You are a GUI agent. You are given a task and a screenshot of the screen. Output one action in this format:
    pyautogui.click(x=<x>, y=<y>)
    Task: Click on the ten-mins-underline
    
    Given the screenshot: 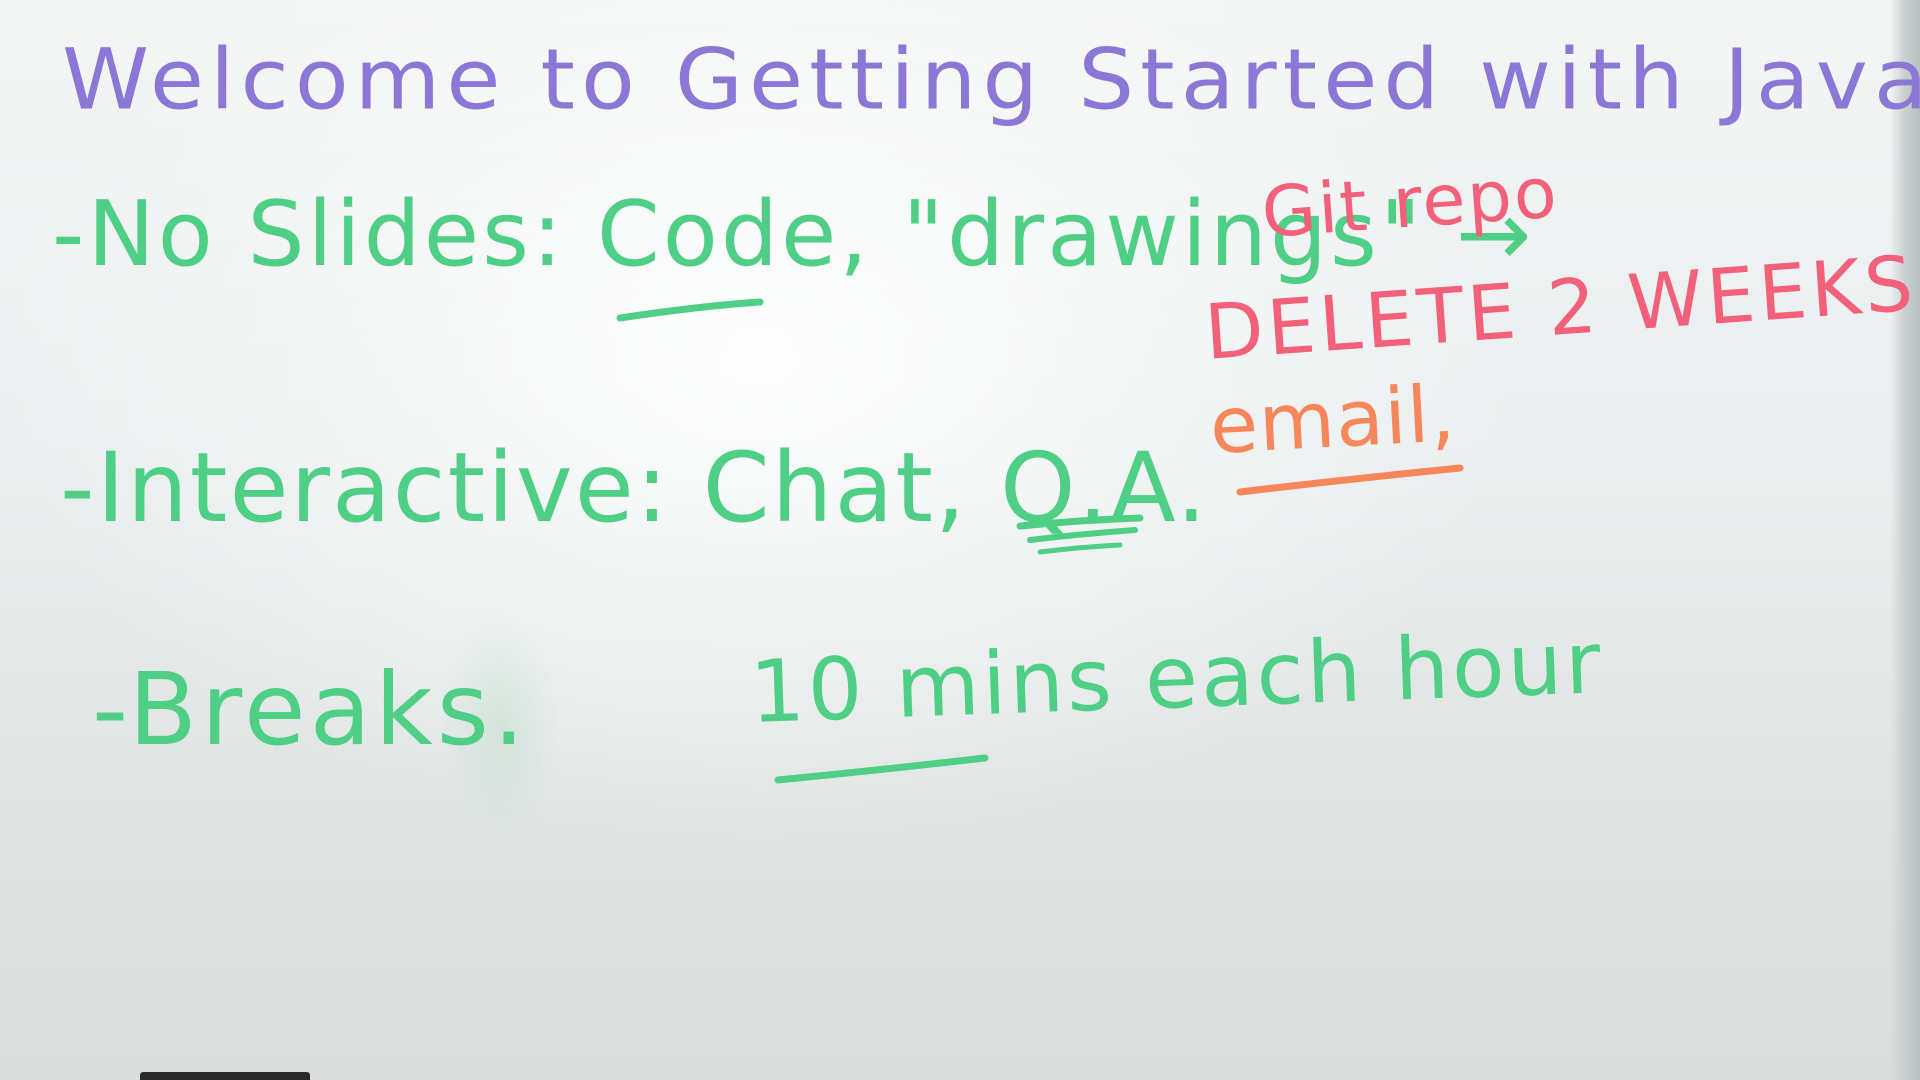 What is the action you would take?
    pyautogui.click(x=881, y=769)
    